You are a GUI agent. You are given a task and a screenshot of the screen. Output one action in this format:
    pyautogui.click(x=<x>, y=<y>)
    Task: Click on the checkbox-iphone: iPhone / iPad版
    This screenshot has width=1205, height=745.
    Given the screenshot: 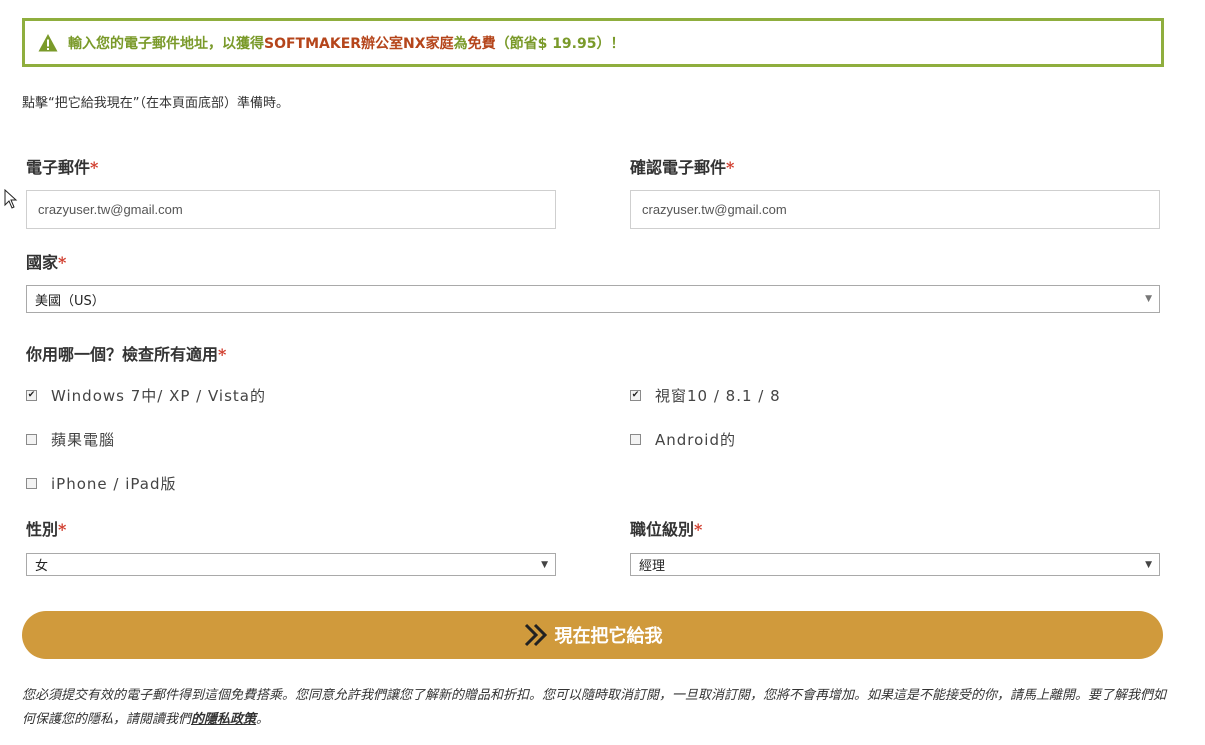 What is the action you would take?
    pyautogui.click(x=101, y=483)
    